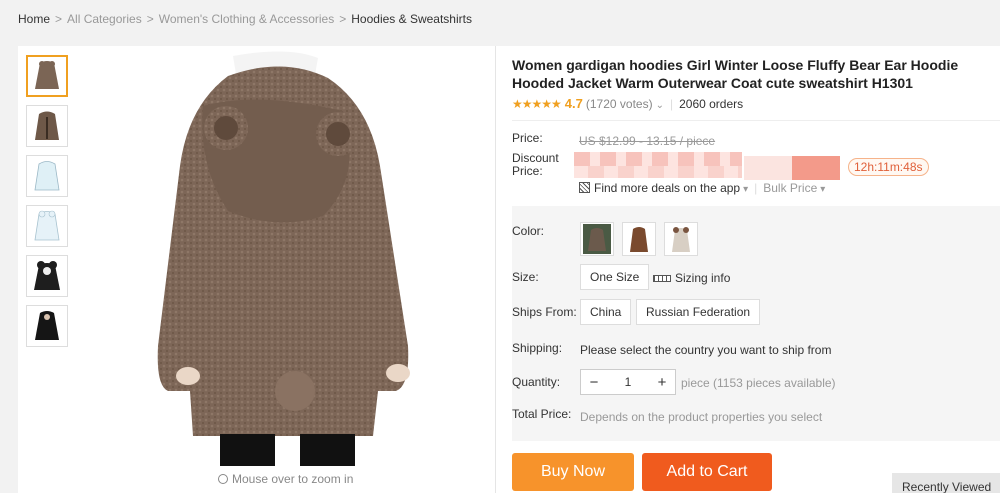  What do you see at coordinates (246, 19) in the screenshot?
I see `breadcrumb-womens-clothing: Women's Clothing & Accessories` at bounding box center [246, 19].